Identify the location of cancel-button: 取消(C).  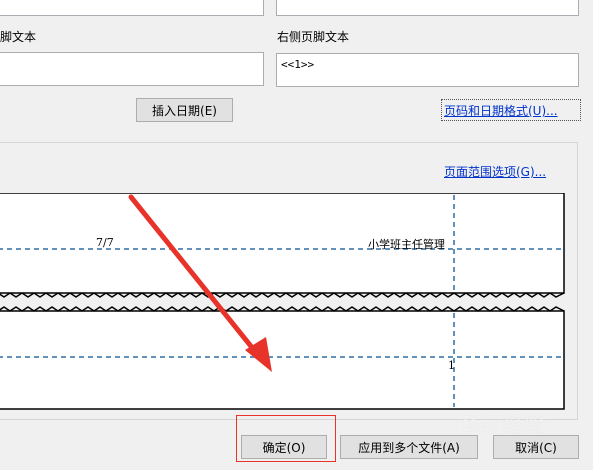
(536, 447).